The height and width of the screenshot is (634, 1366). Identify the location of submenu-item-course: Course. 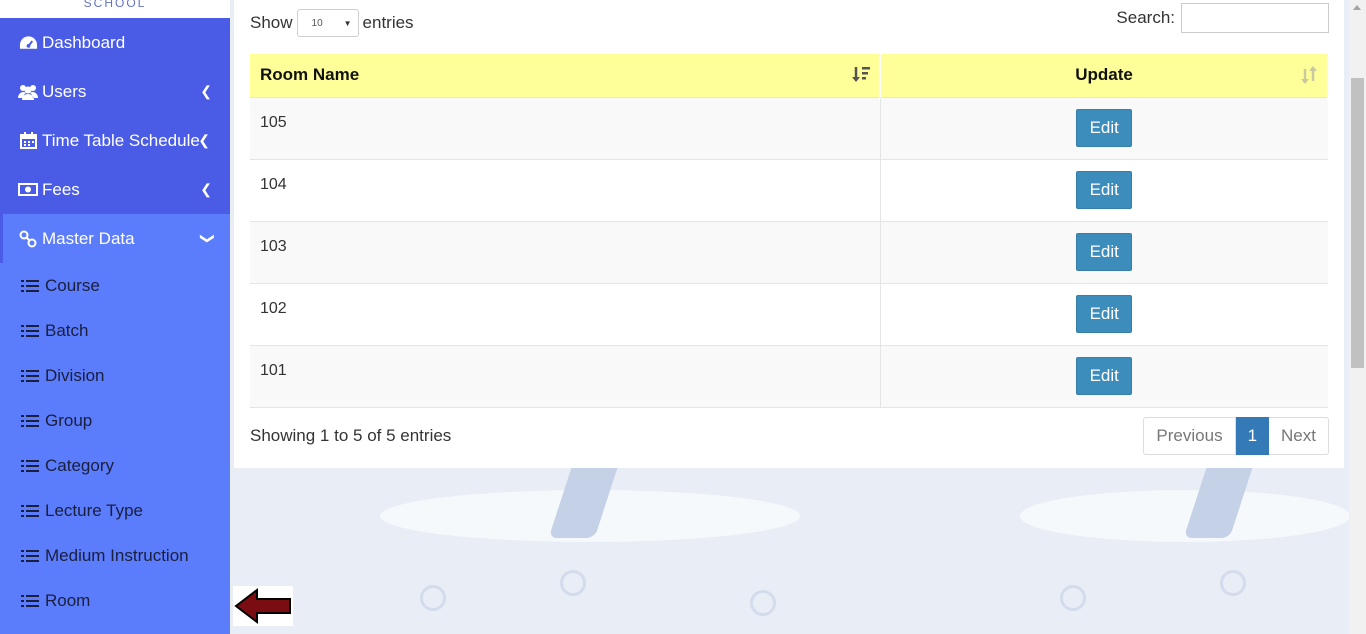
(115, 285).